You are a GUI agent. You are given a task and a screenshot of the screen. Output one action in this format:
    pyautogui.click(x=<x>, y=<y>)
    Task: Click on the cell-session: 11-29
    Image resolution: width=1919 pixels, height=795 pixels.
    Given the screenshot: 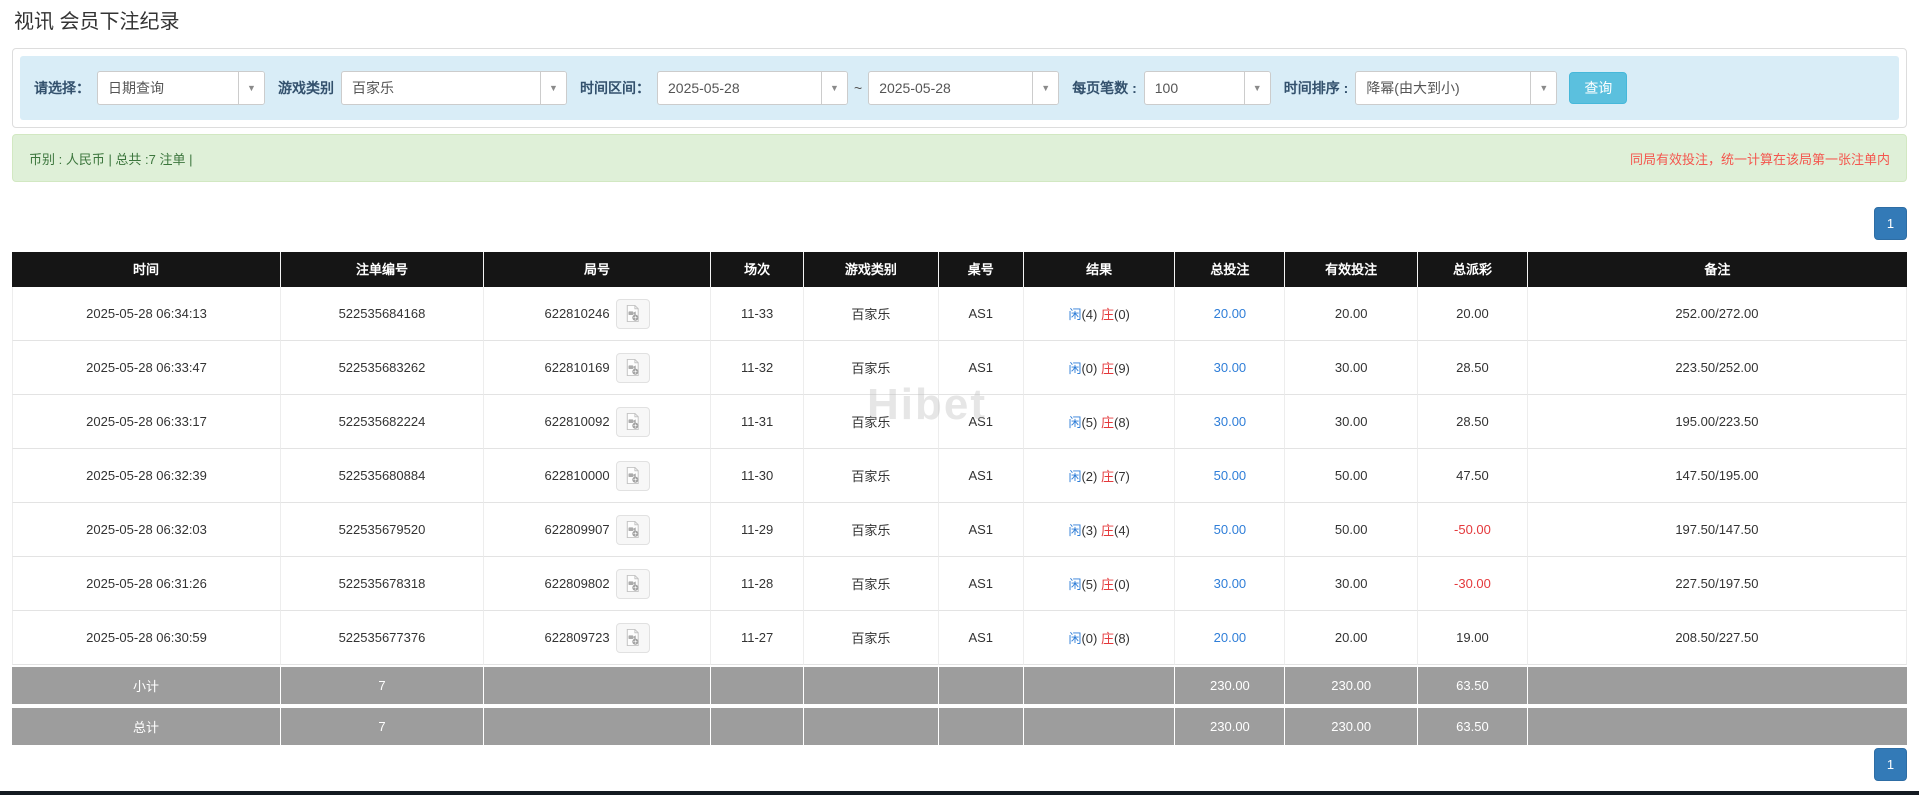 What is the action you would take?
    pyautogui.click(x=758, y=530)
    